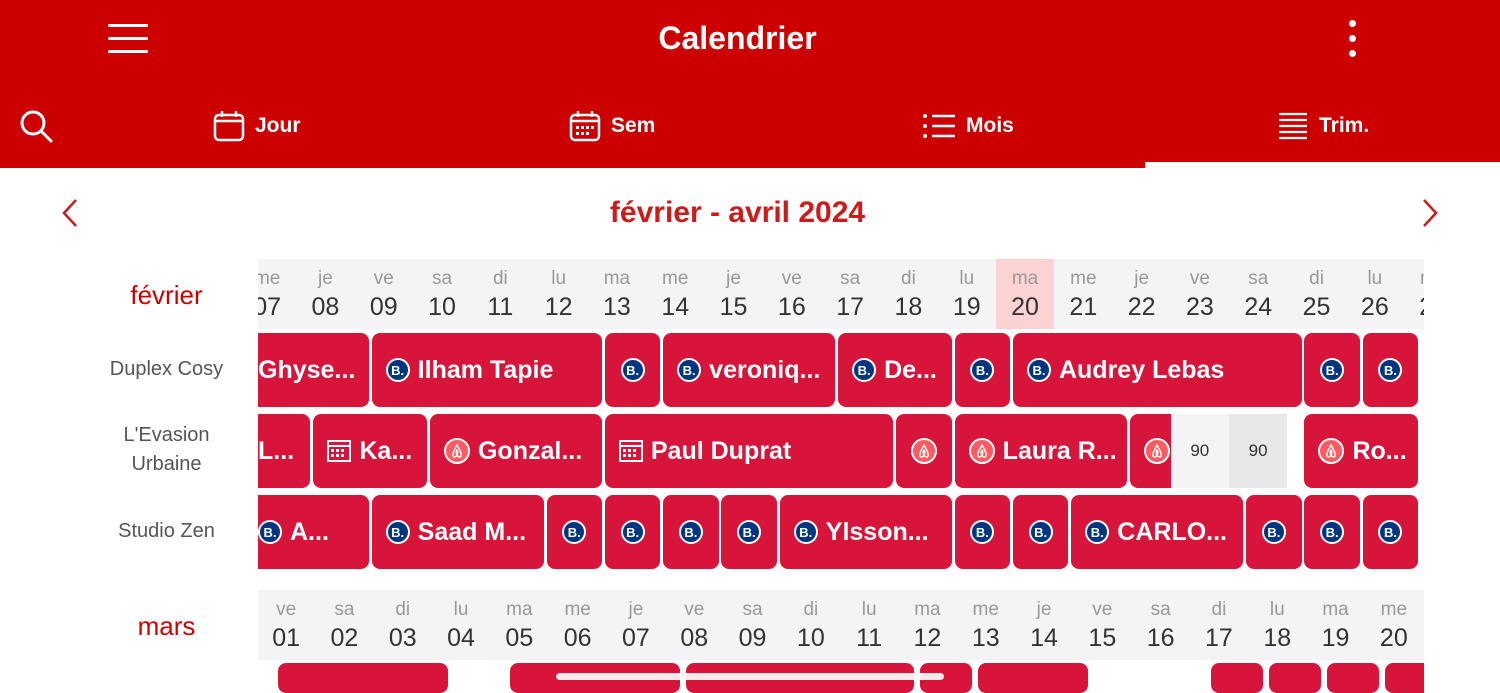 The image size is (1500, 693). I want to click on day-cell: di 25, so click(1316, 294).